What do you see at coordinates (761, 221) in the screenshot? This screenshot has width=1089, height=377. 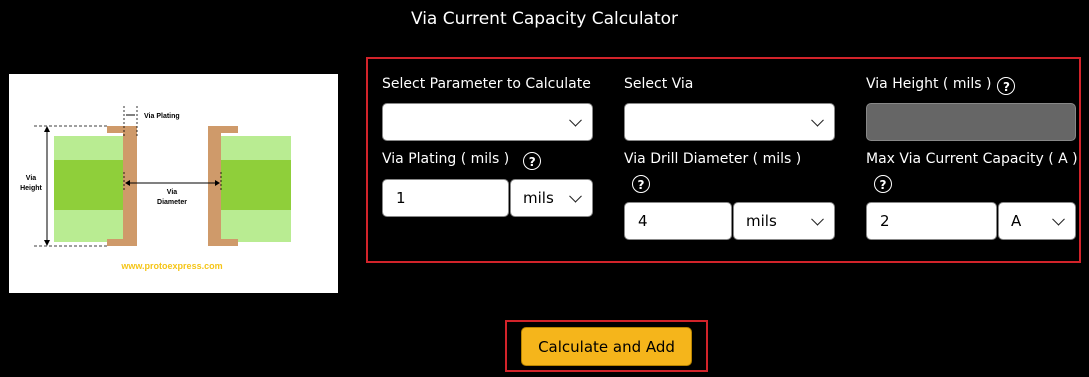 I see `via-drill-diameter-unit: mils` at bounding box center [761, 221].